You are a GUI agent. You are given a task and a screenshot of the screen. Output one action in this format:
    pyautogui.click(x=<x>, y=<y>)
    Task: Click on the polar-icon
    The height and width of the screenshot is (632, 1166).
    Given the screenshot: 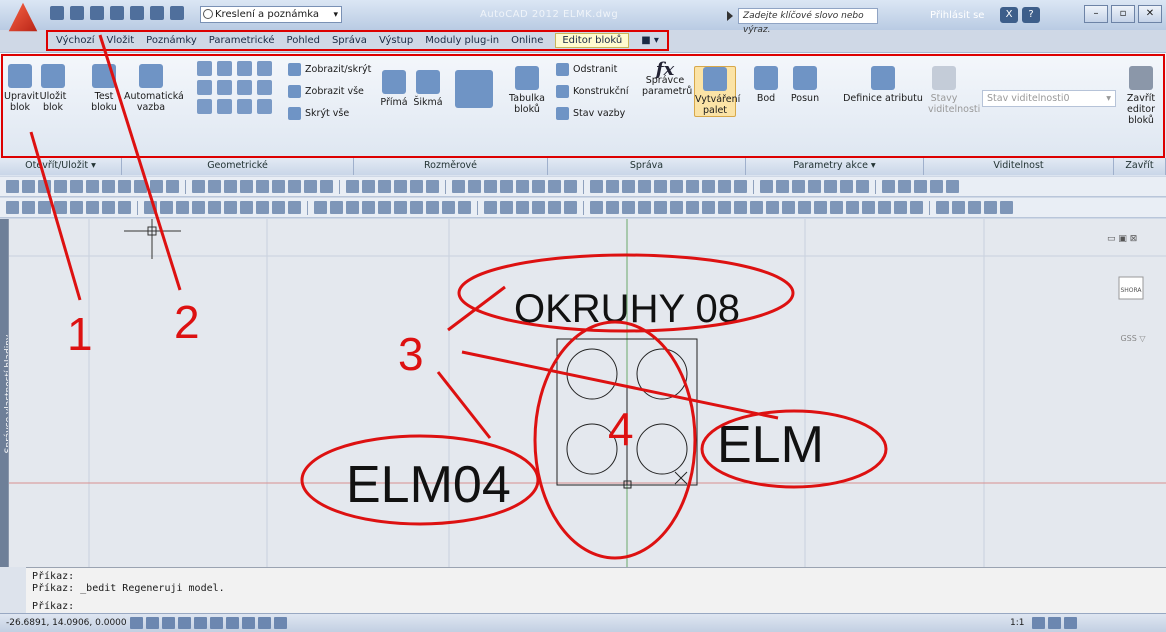 What is the action you would take?
    pyautogui.click(x=184, y=623)
    